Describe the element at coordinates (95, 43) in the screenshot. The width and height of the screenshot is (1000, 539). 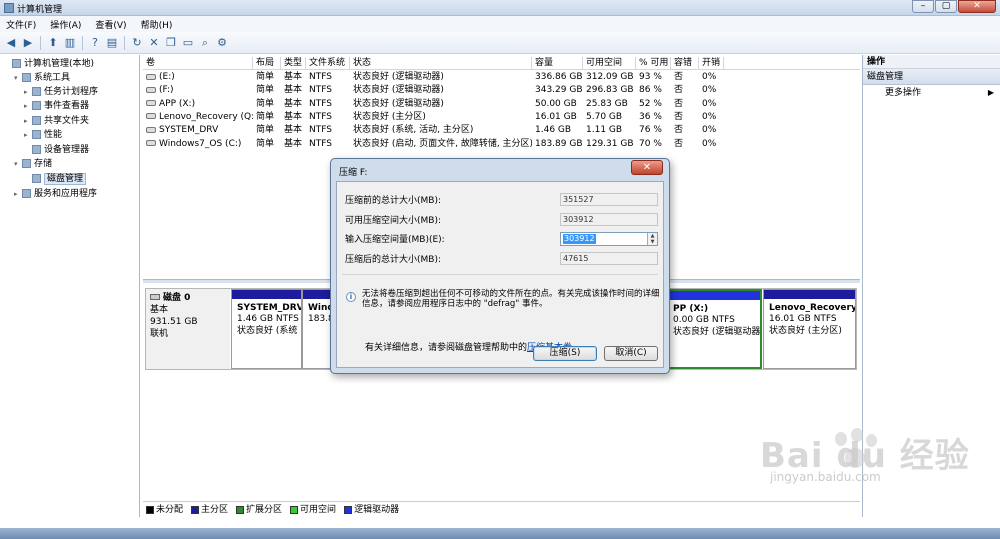
I see `help-icon: ?` at that location.